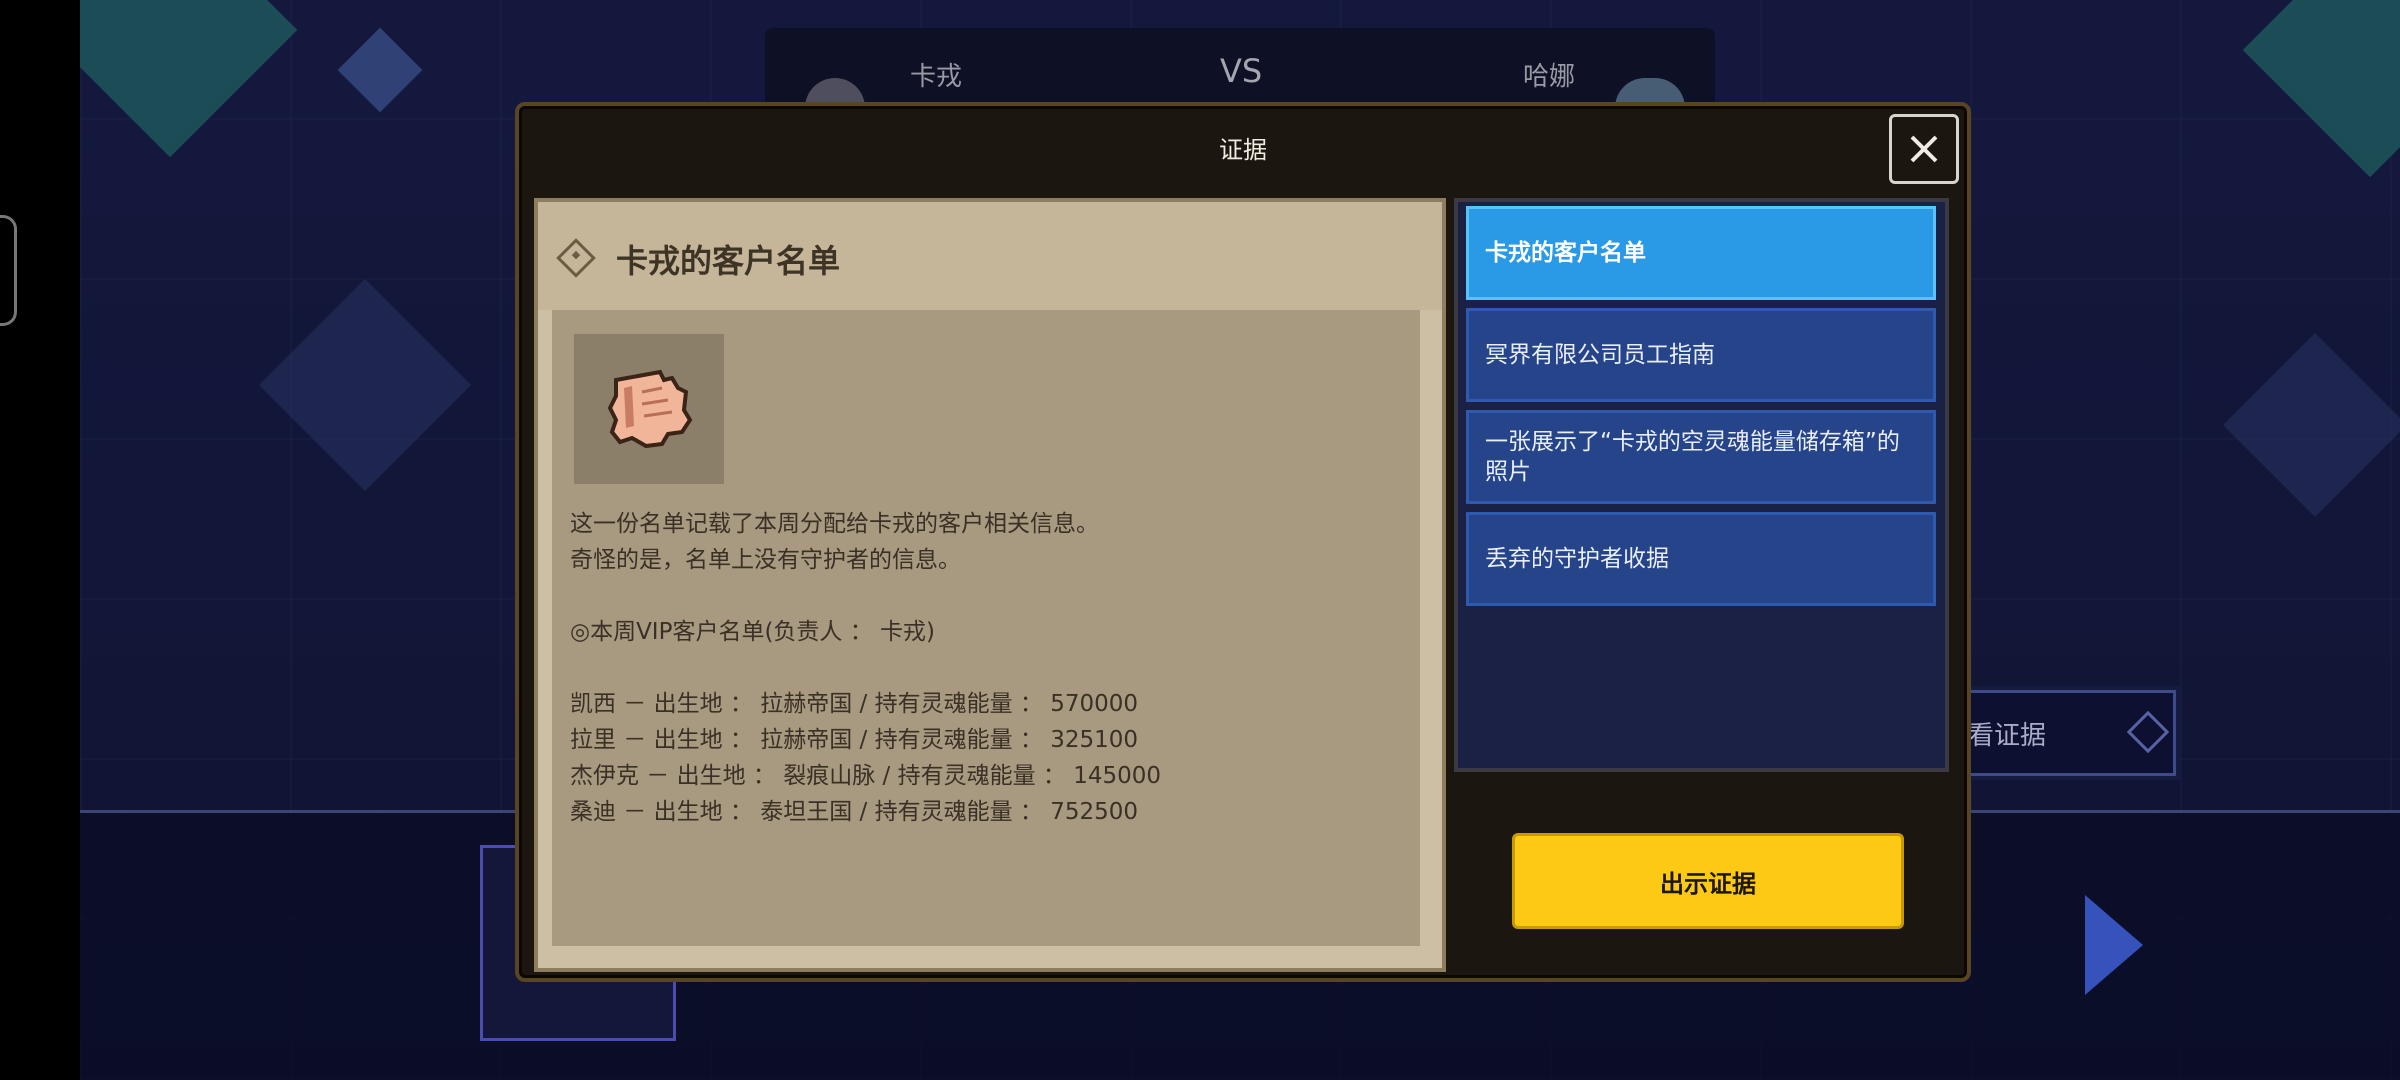 The height and width of the screenshot is (1080, 2400). Describe the element at coordinates (2148, 732) in the screenshot. I see `diamond-icon` at that location.